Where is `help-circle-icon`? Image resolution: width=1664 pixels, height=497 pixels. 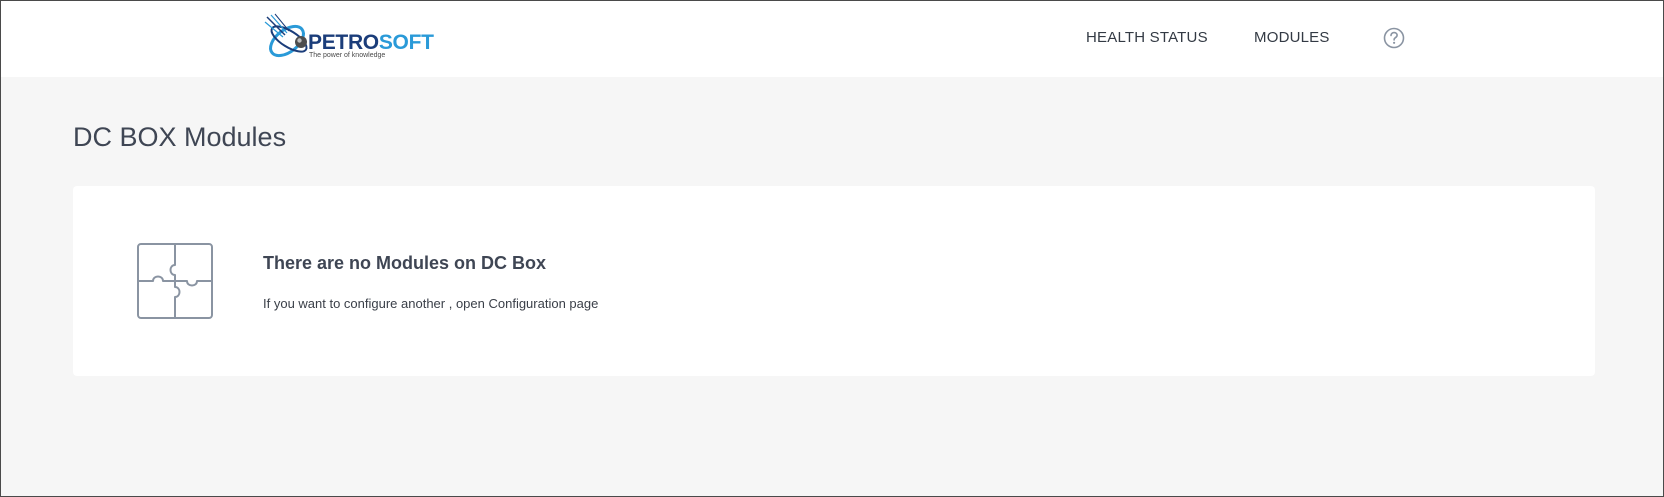 help-circle-icon is located at coordinates (1394, 38).